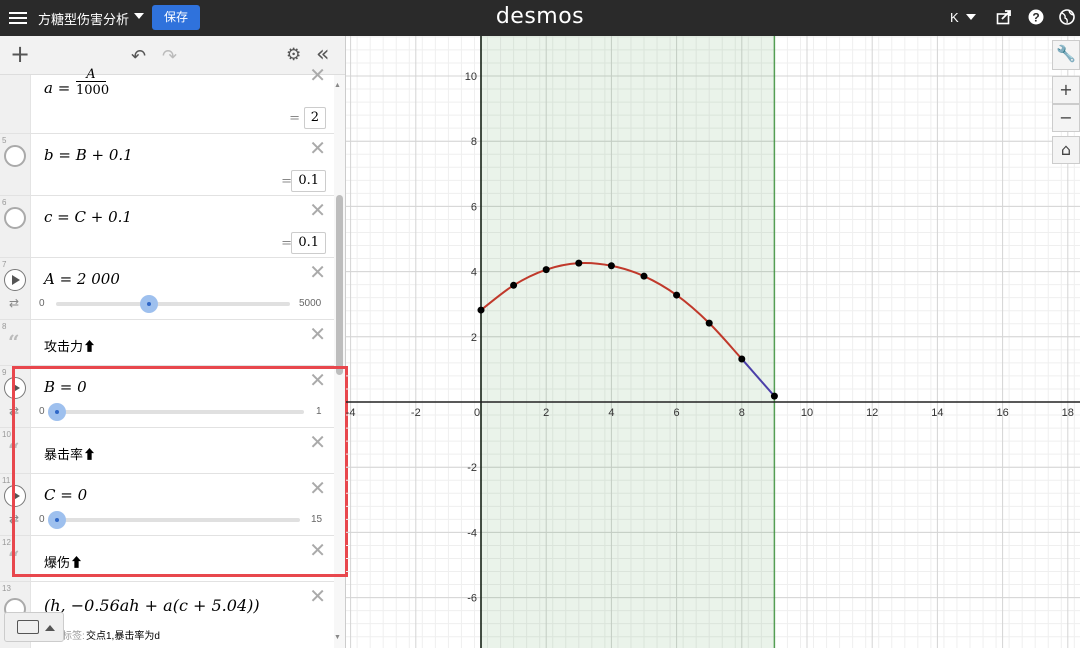  Describe the element at coordinates (57, 88) in the screenshot. I see `expression-lhs: a =` at that location.